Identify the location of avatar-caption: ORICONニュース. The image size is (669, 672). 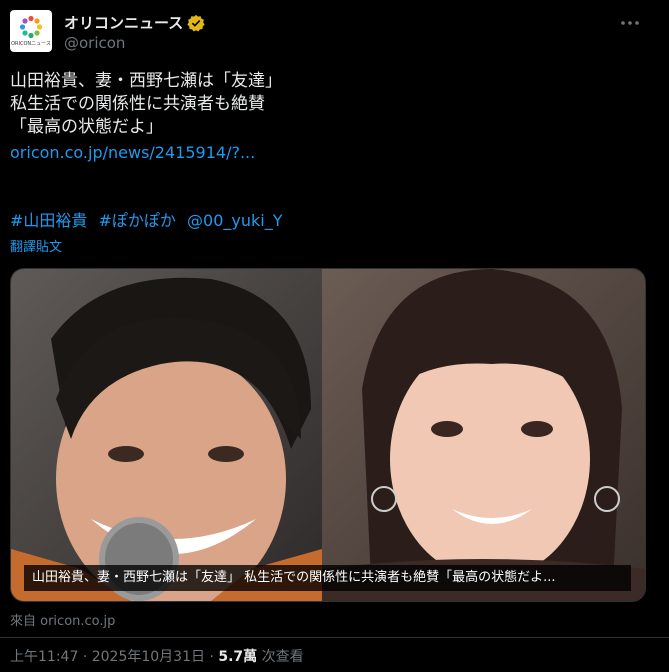
(31, 44).